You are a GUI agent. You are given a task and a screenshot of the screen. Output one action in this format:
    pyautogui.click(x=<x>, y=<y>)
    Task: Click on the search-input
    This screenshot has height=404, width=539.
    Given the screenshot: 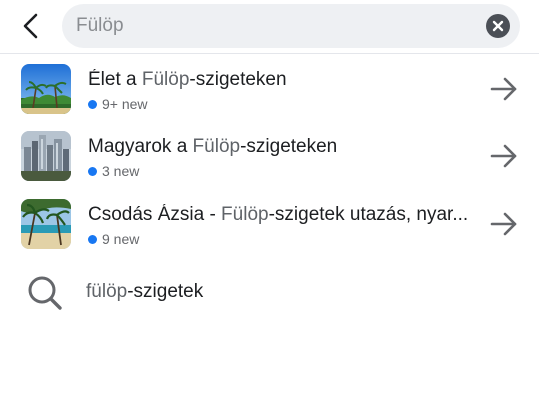 What is the action you would take?
    pyautogui.click(x=276, y=26)
    